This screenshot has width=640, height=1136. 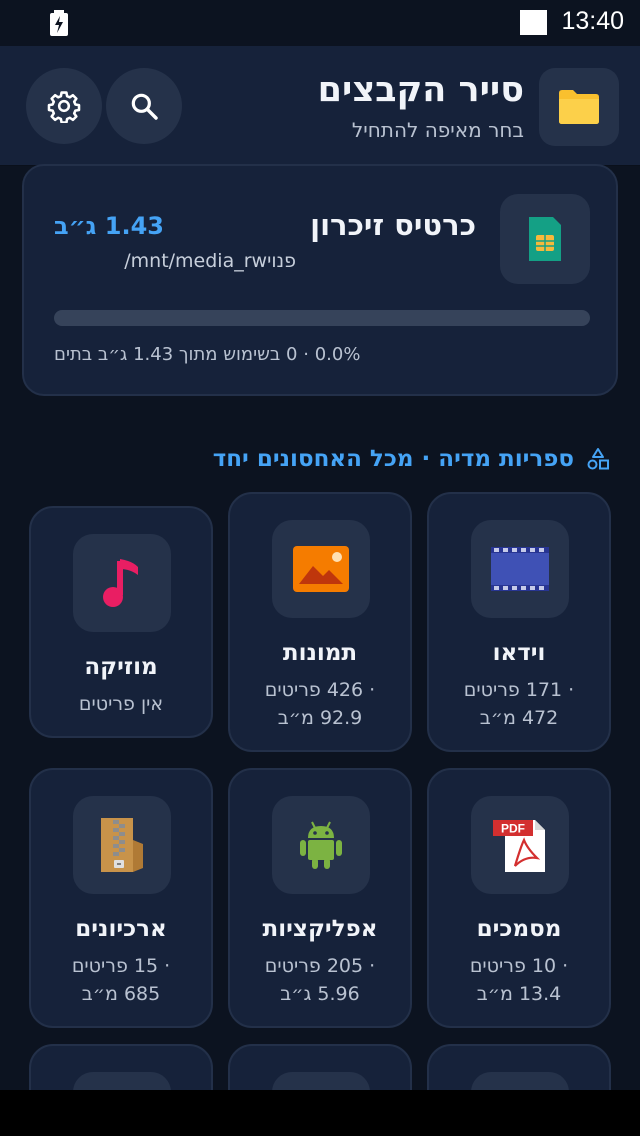 What do you see at coordinates (533, 22) in the screenshot?
I see `sim-icon` at bounding box center [533, 22].